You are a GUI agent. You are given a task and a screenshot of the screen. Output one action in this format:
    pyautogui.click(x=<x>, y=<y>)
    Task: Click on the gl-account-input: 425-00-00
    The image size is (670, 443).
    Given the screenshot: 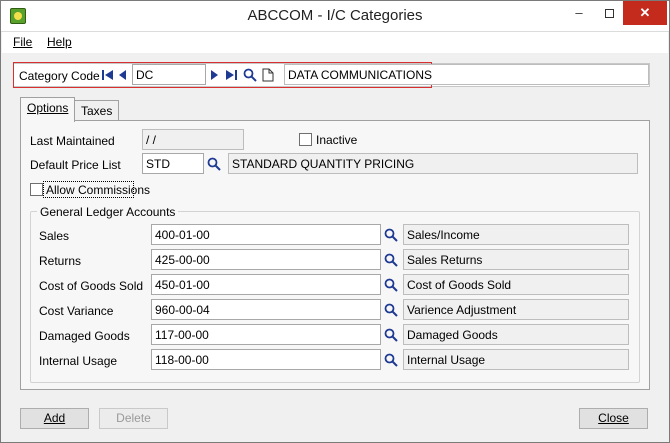 What is the action you would take?
    pyautogui.click(x=266, y=259)
    